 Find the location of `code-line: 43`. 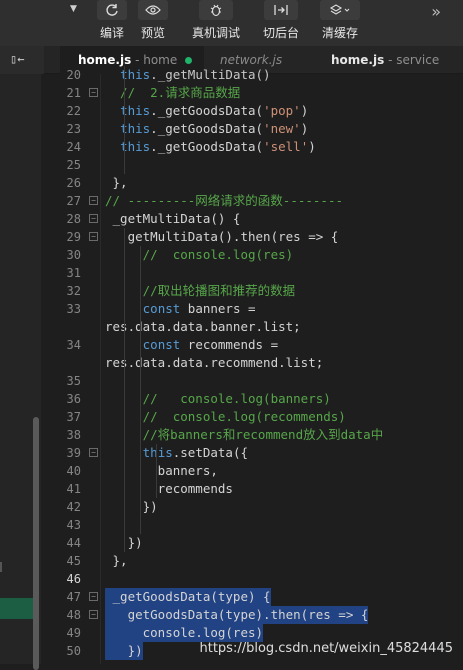

code-line: 43 is located at coordinates (252, 525).